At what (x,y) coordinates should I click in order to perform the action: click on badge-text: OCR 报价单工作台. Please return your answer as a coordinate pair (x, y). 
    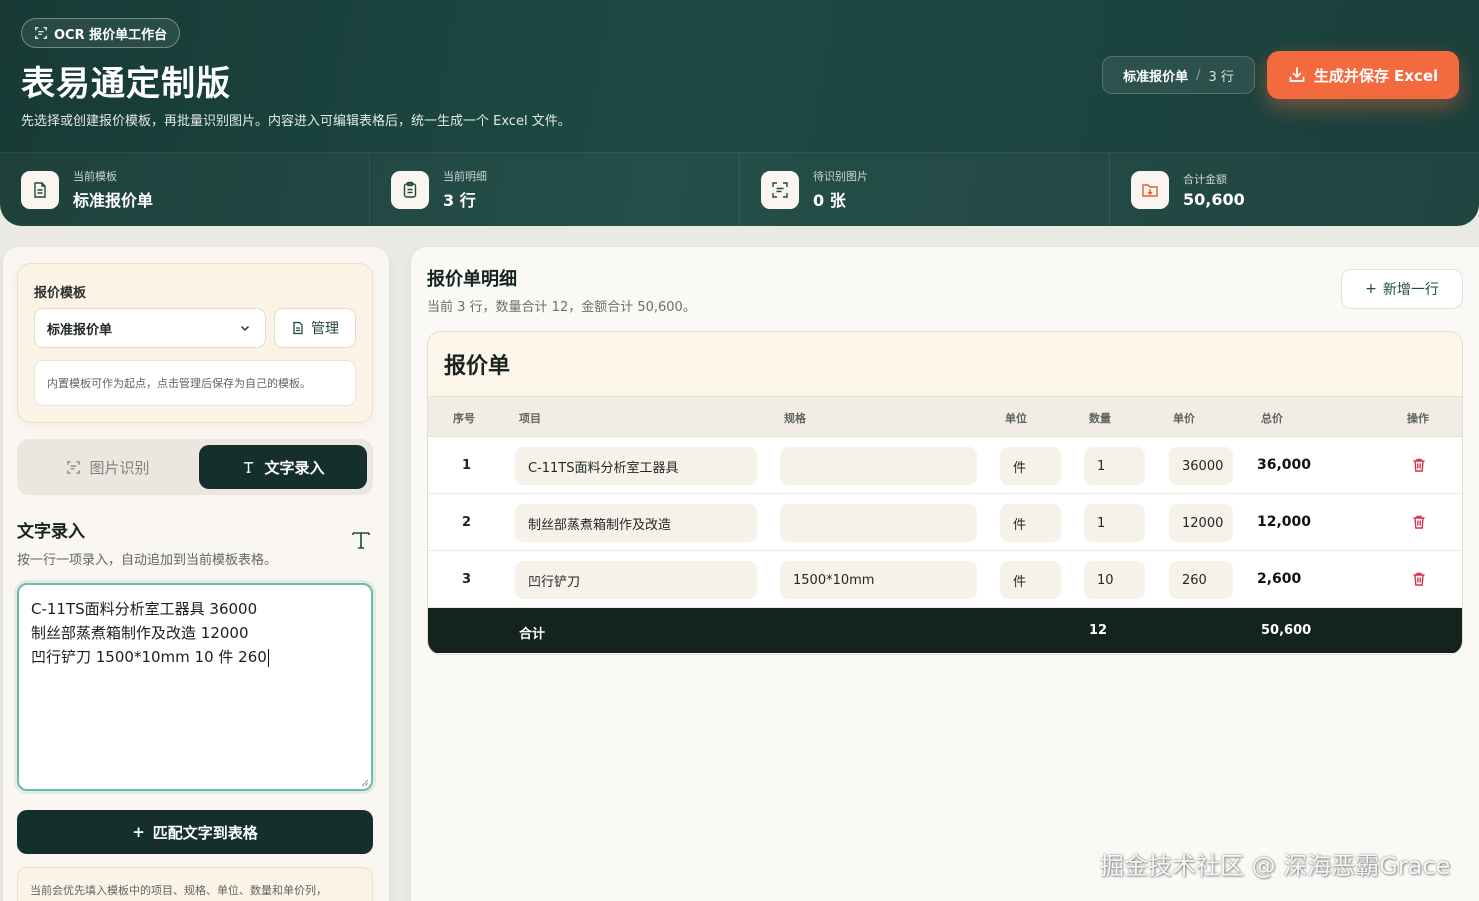
    Looking at the image, I should click on (111, 35).